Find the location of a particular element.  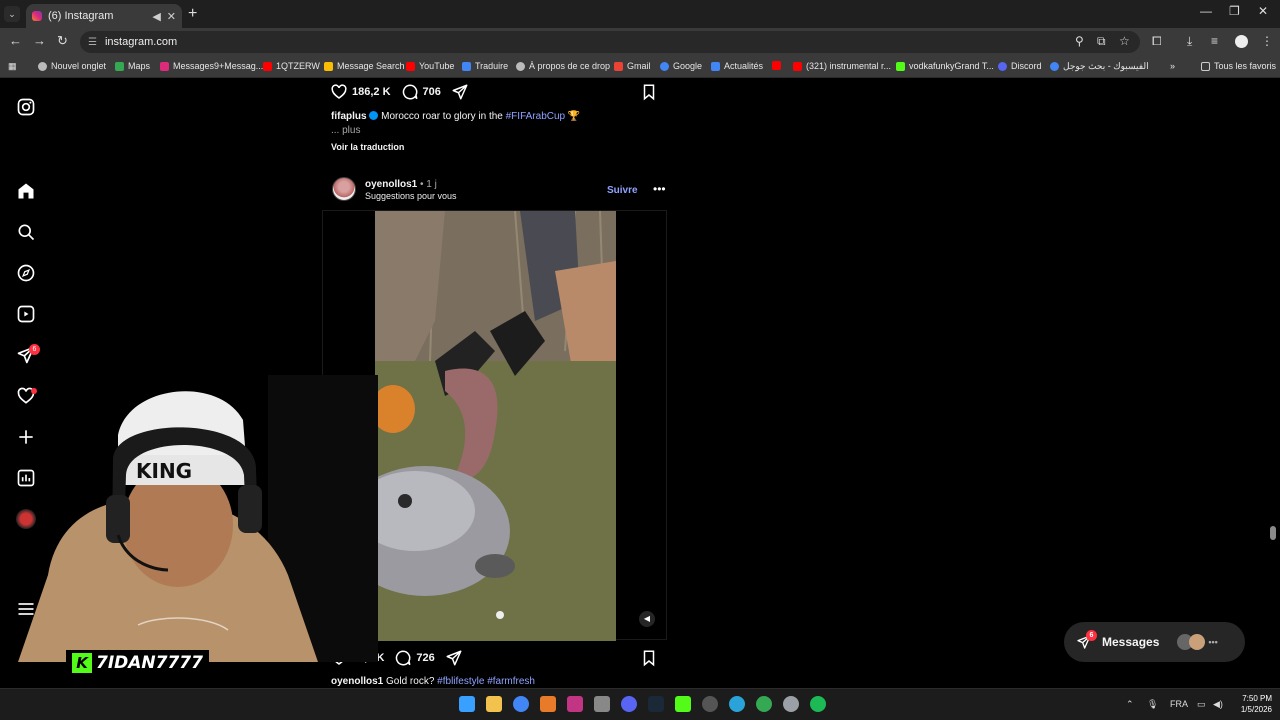

bookmark-item: Traduire is located at coordinates (485, 66).